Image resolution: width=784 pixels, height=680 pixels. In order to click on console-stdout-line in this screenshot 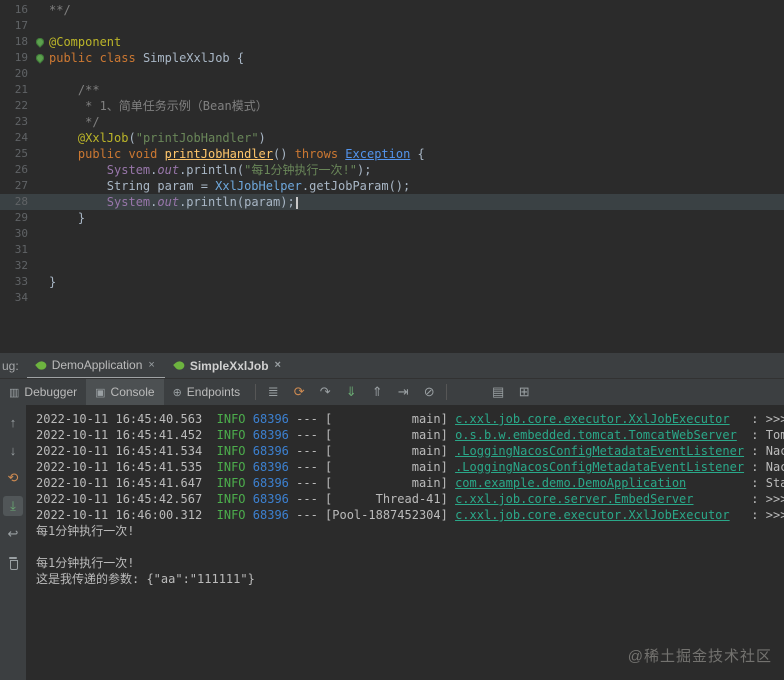, I will do `click(410, 547)`.